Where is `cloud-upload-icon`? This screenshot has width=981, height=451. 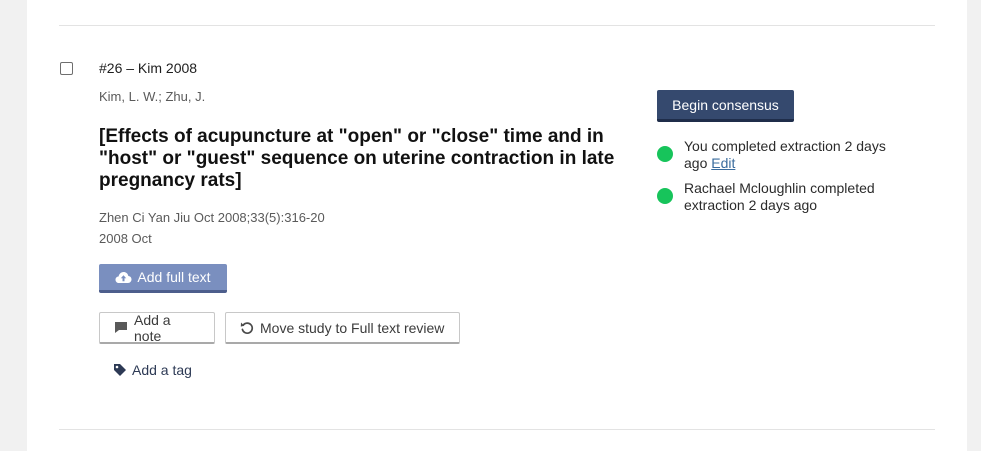
cloud-upload-icon is located at coordinates (123, 277).